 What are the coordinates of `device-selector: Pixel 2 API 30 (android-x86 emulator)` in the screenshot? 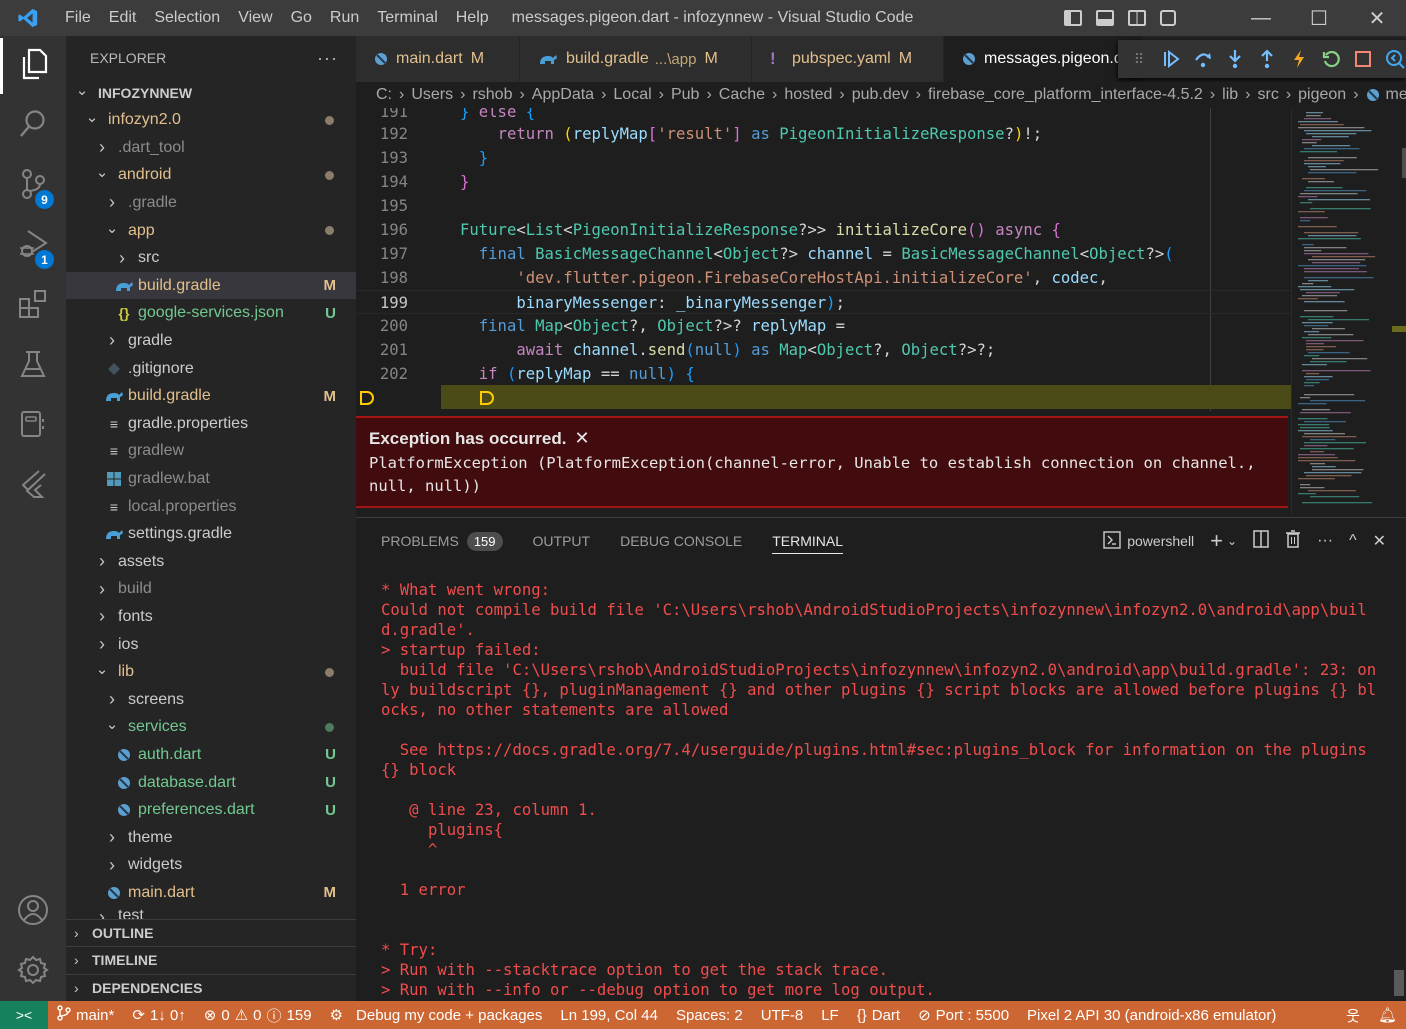 It's located at (1151, 1015).